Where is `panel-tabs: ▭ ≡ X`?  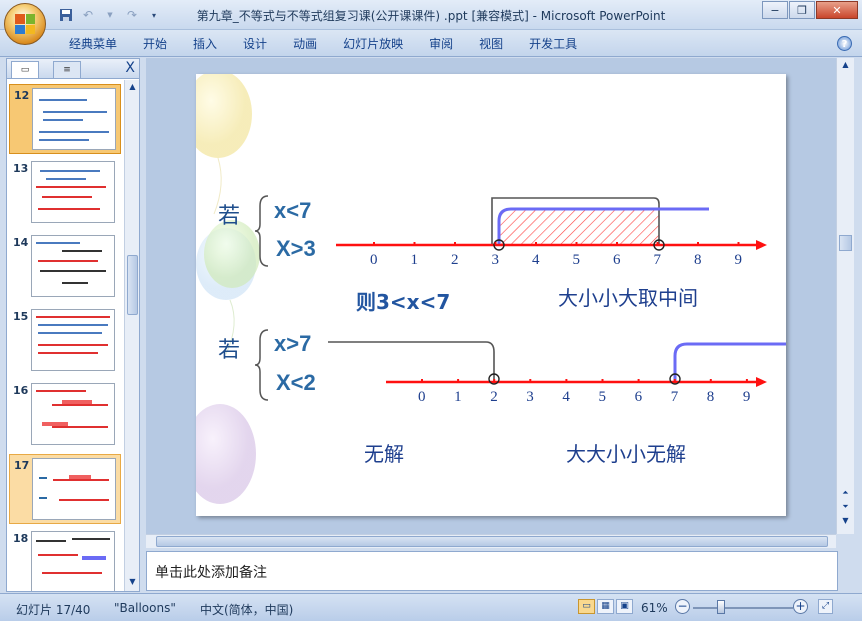 panel-tabs: ▭ ≡ X is located at coordinates (73, 69).